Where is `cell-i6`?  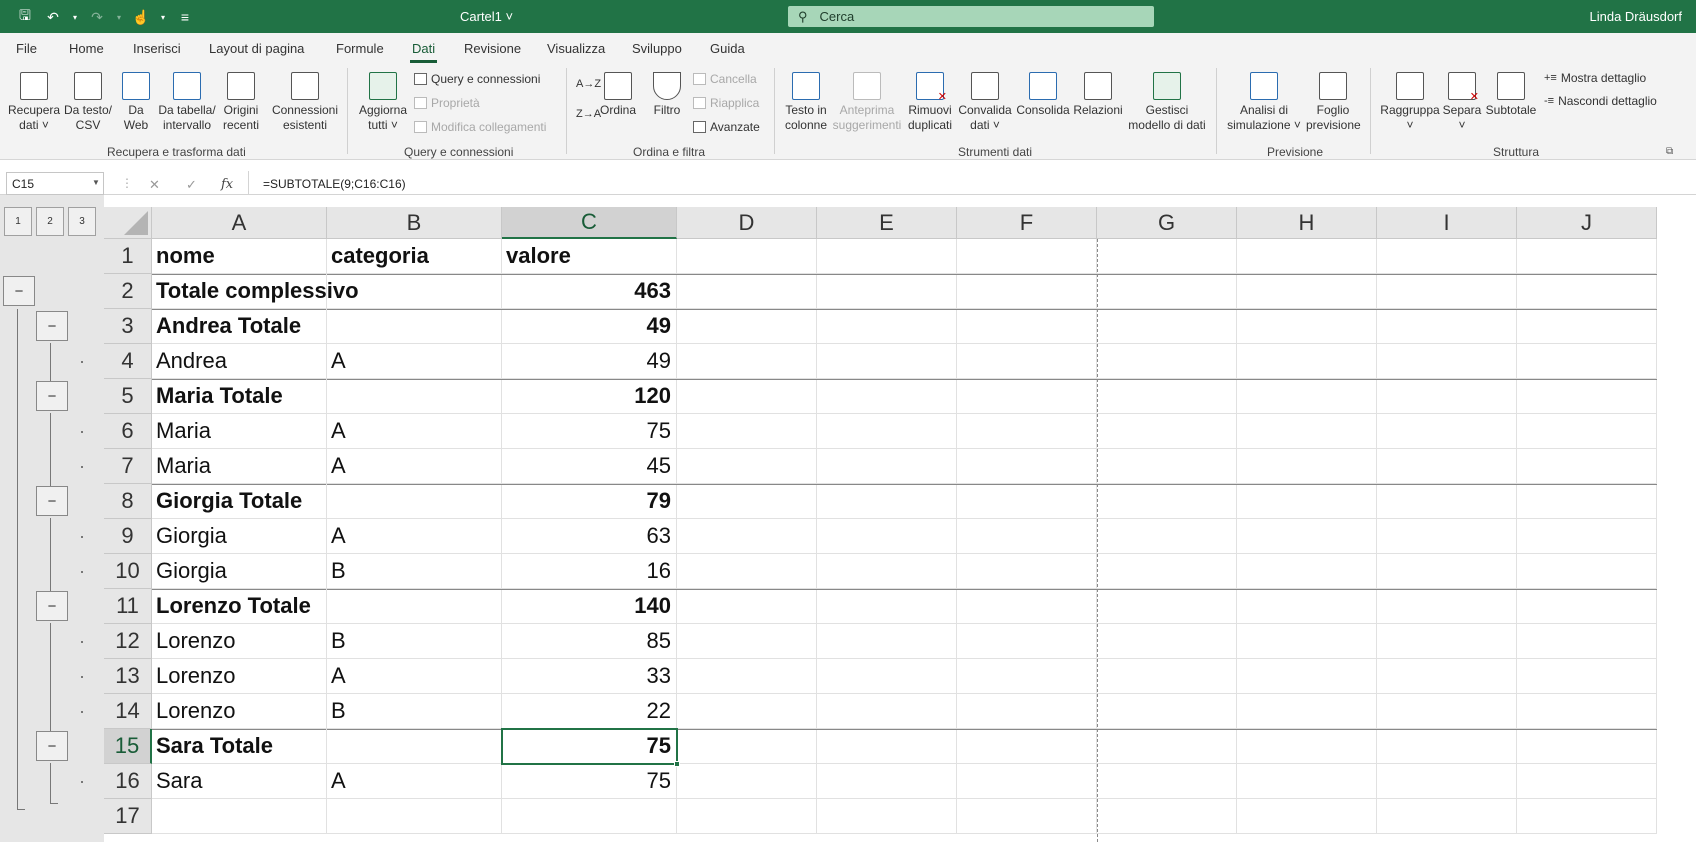
cell-i6 is located at coordinates (1447, 431).